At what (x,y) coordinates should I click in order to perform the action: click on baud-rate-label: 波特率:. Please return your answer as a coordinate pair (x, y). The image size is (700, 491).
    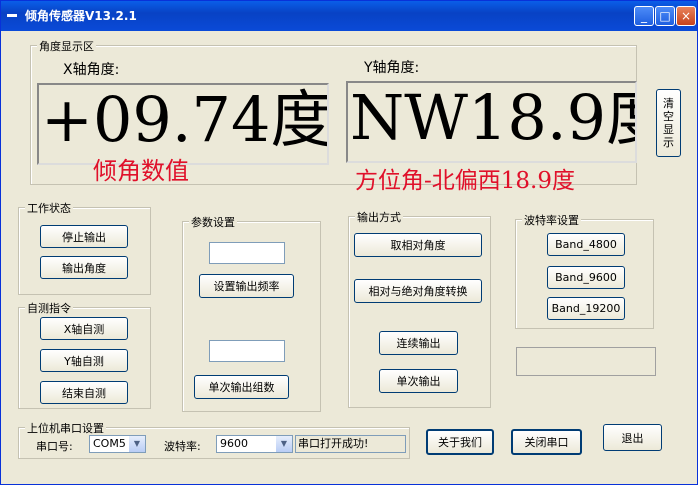
    Looking at the image, I should click on (182, 446).